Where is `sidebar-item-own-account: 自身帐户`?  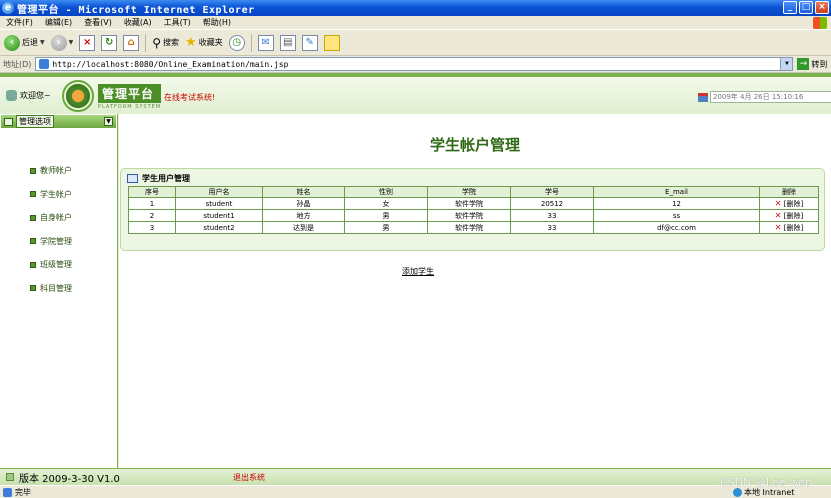
sidebar-item-own-account: 自身帐户 is located at coordinates (58, 218).